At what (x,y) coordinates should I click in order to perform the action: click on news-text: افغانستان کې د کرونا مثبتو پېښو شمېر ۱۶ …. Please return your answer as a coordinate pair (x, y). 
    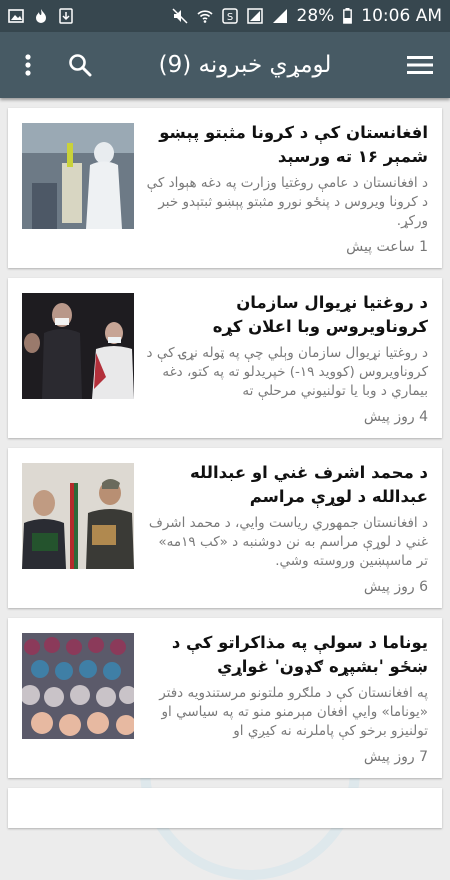
    Looking at the image, I should click on (287, 176).